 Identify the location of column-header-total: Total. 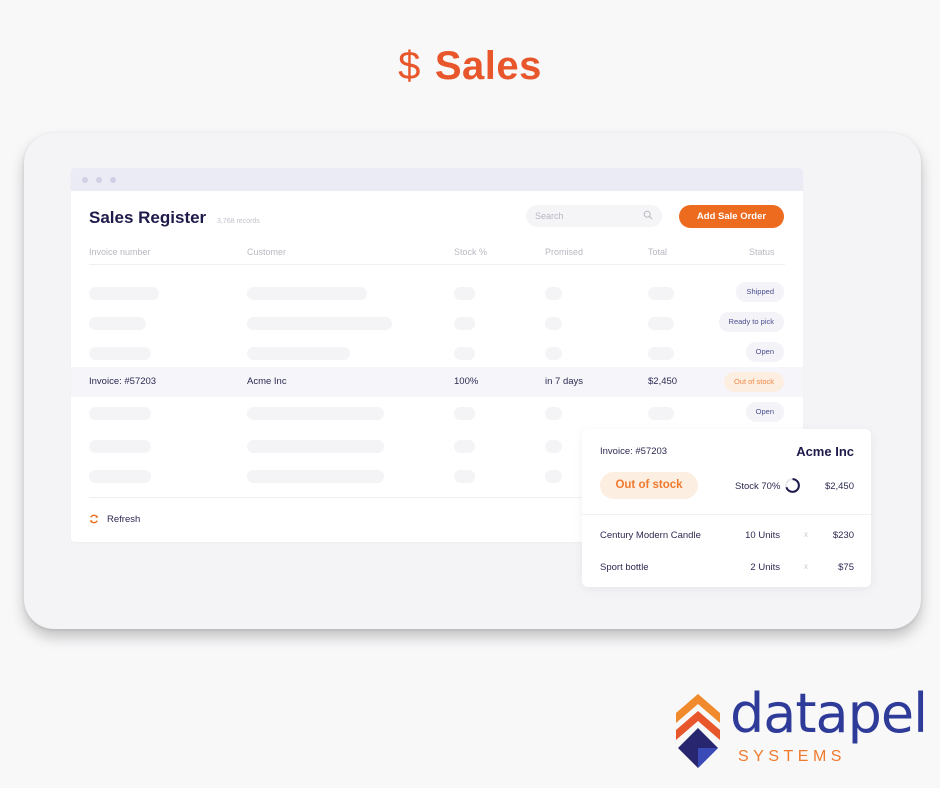
(657, 252).